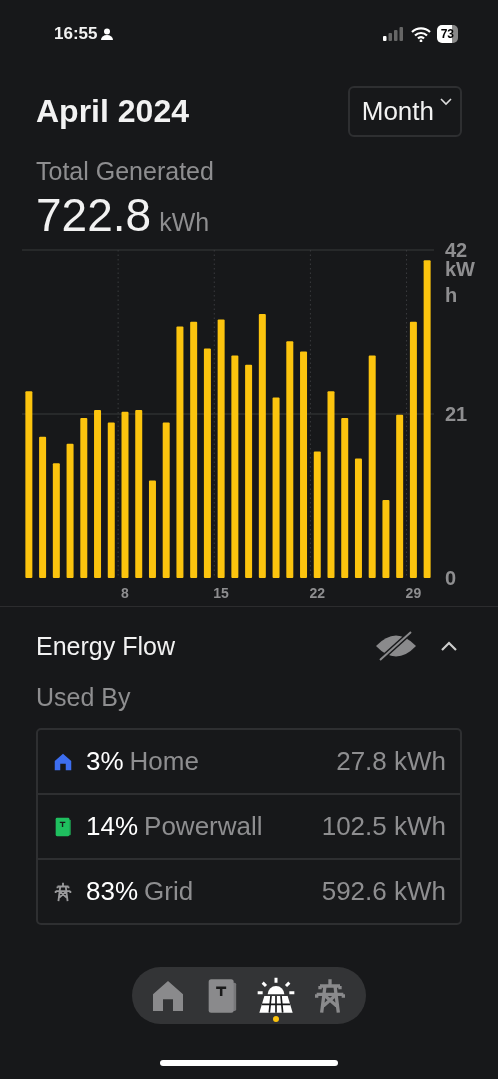  What do you see at coordinates (221, 593) in the screenshot?
I see `axis-tick-label: 15` at bounding box center [221, 593].